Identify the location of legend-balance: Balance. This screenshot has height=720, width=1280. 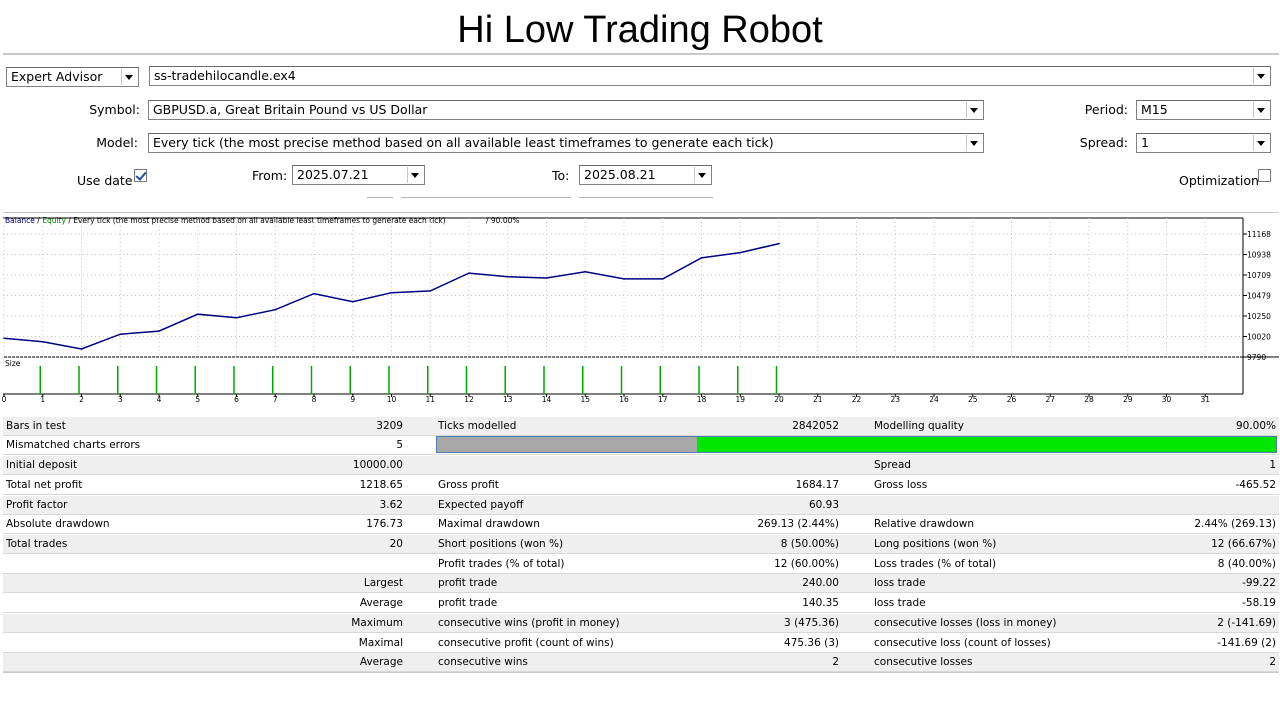
(20, 220).